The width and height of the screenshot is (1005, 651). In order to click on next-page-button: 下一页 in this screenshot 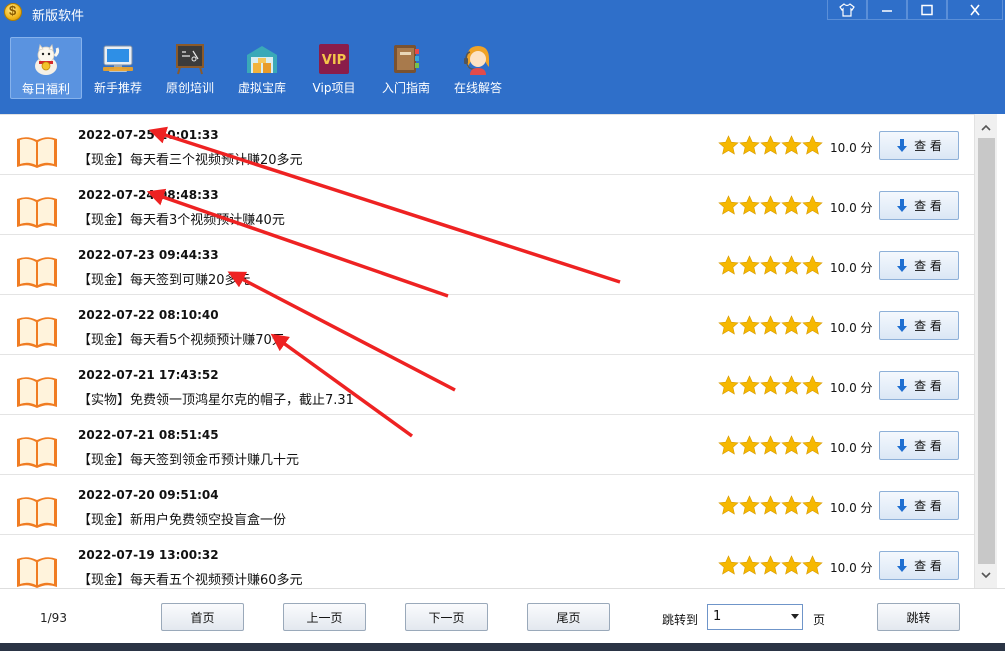, I will do `click(446, 617)`.